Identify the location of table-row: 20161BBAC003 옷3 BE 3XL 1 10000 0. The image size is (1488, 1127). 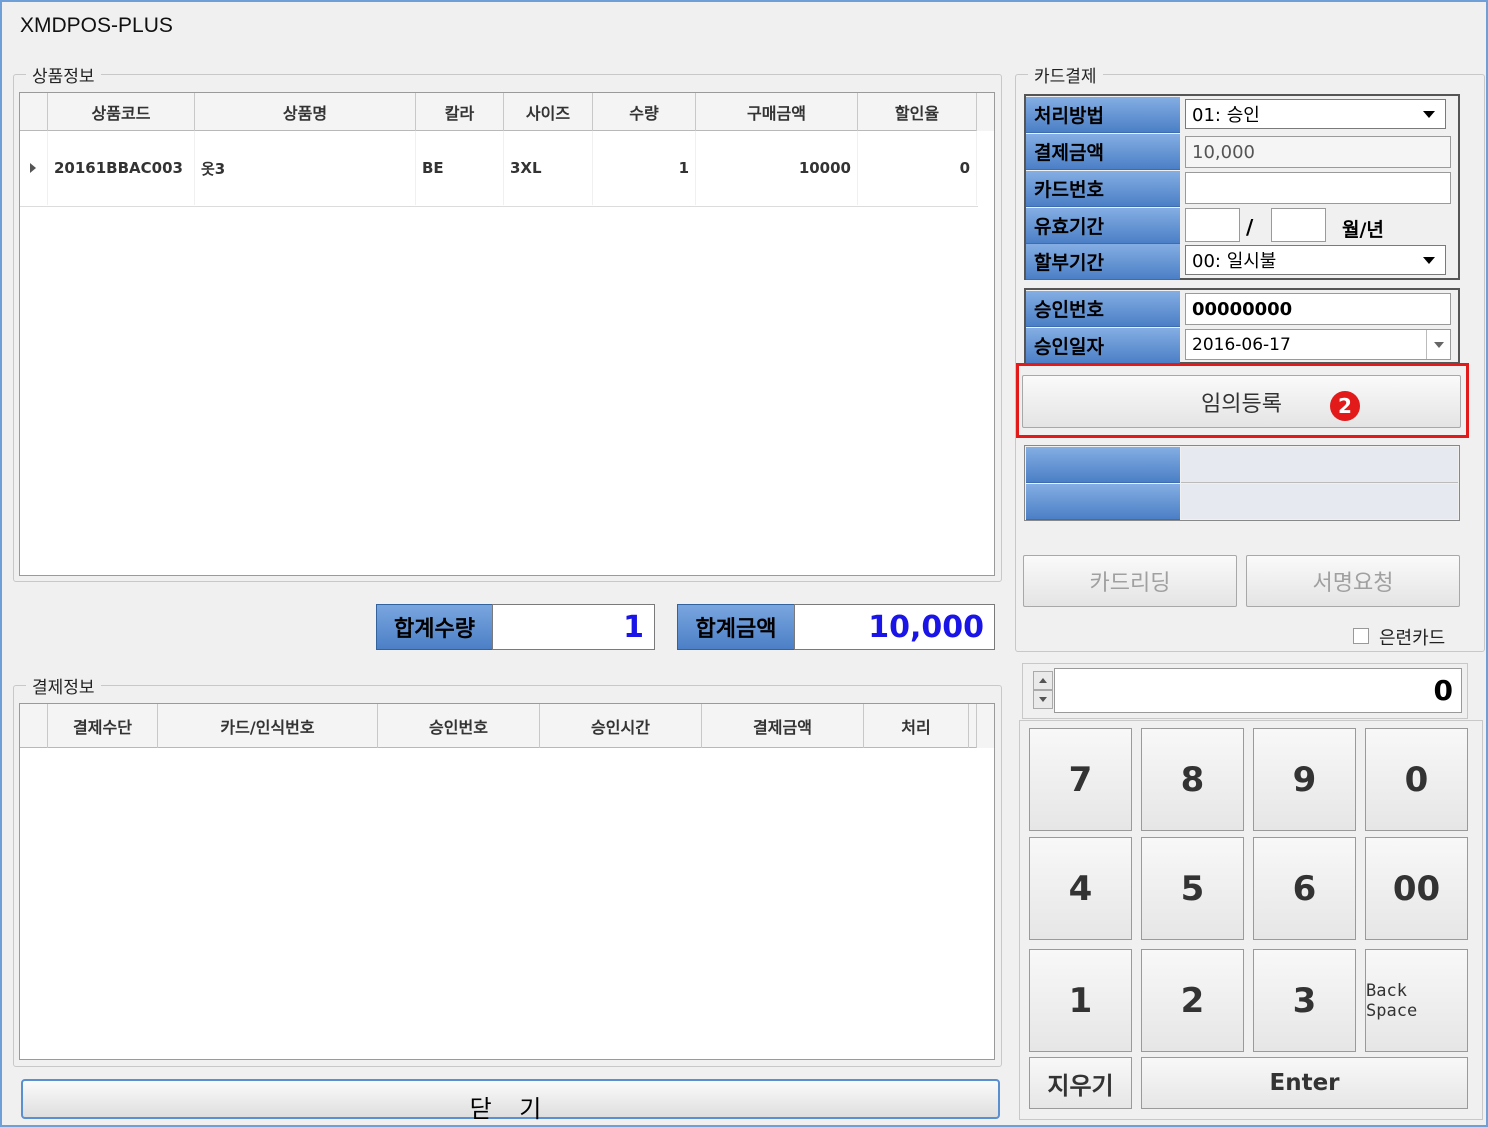
(499, 169).